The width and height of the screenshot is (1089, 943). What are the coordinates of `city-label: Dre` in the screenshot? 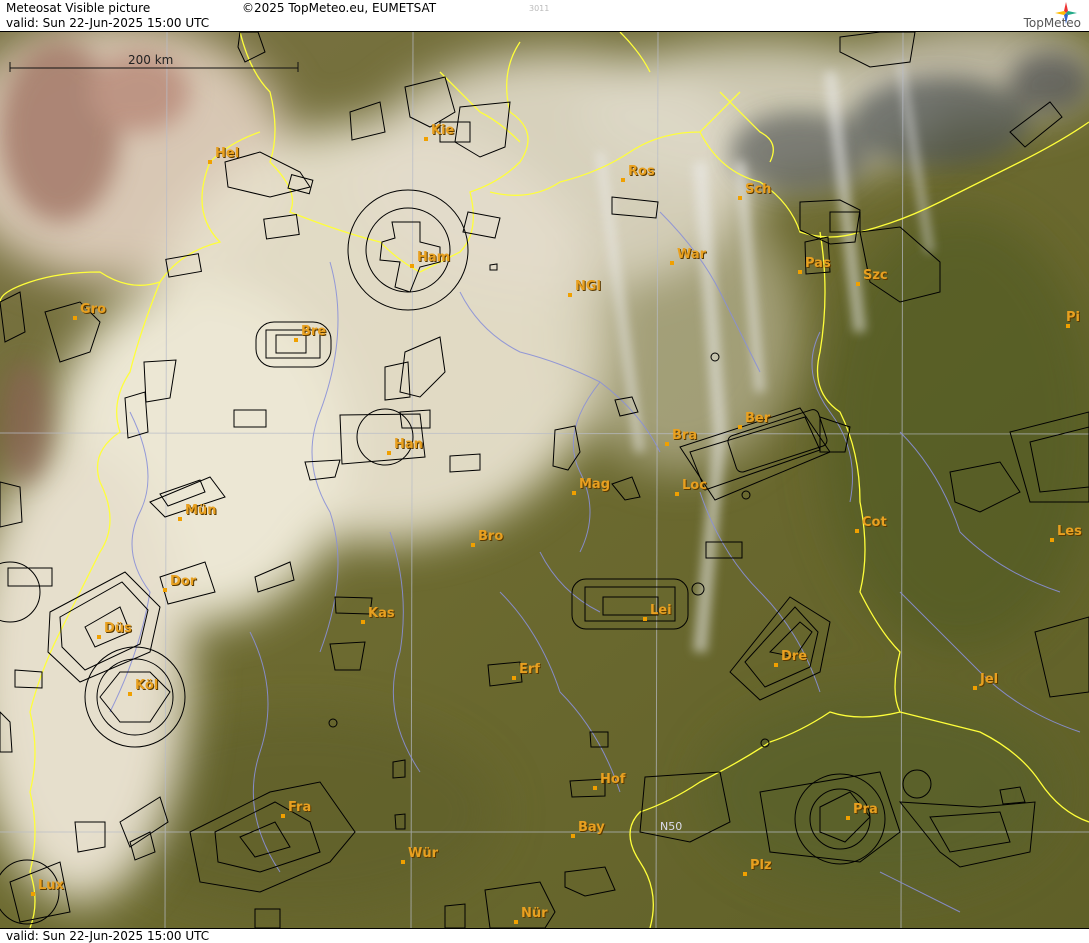 It's located at (794, 656).